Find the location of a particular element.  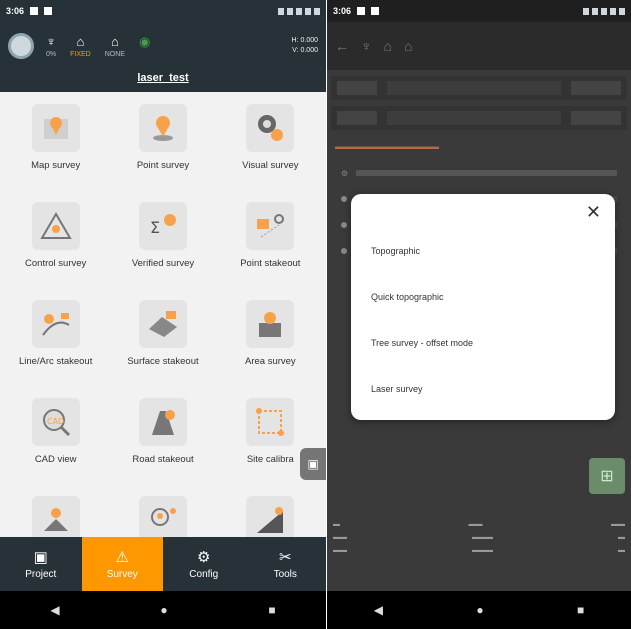

dimmed-action-button: ⊞ is located at coordinates (607, 476).